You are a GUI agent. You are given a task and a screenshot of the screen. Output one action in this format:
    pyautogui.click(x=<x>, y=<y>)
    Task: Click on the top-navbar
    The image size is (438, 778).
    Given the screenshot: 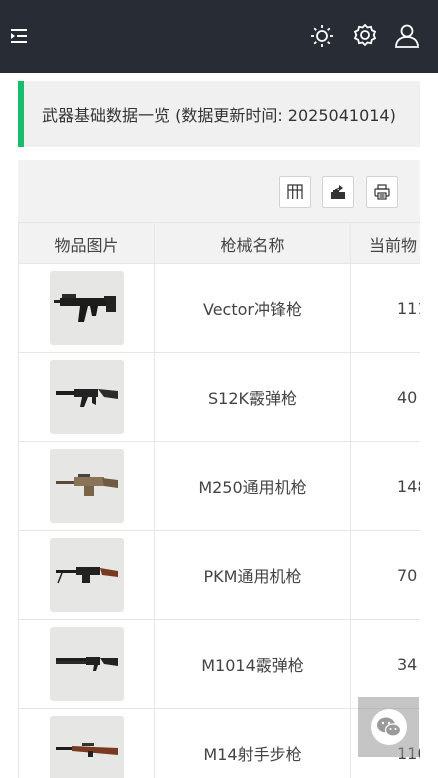 What is the action you would take?
    pyautogui.click(x=219, y=36)
    